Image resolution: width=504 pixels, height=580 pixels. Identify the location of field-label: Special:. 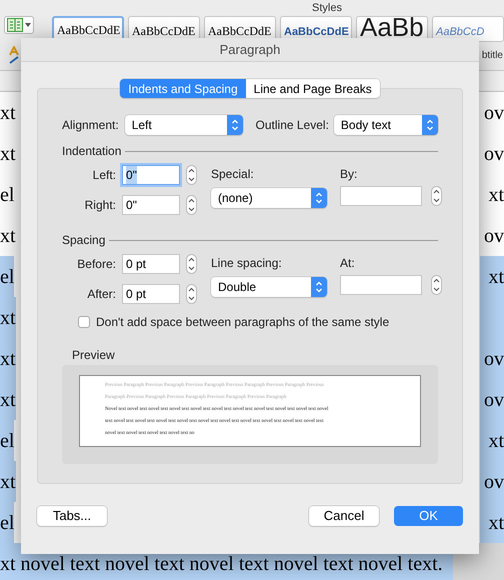
(233, 174).